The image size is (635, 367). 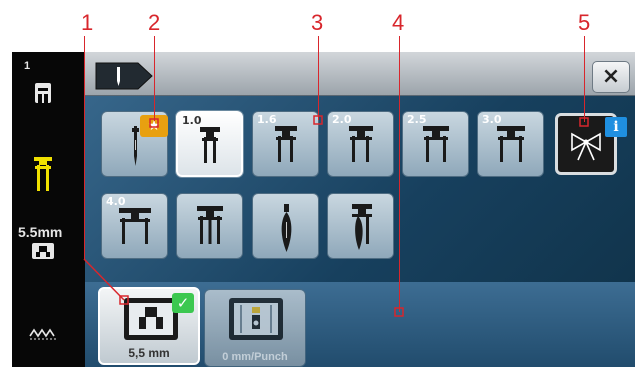 What do you see at coordinates (124, 76) in the screenshot?
I see `needle-tab-icon` at bounding box center [124, 76].